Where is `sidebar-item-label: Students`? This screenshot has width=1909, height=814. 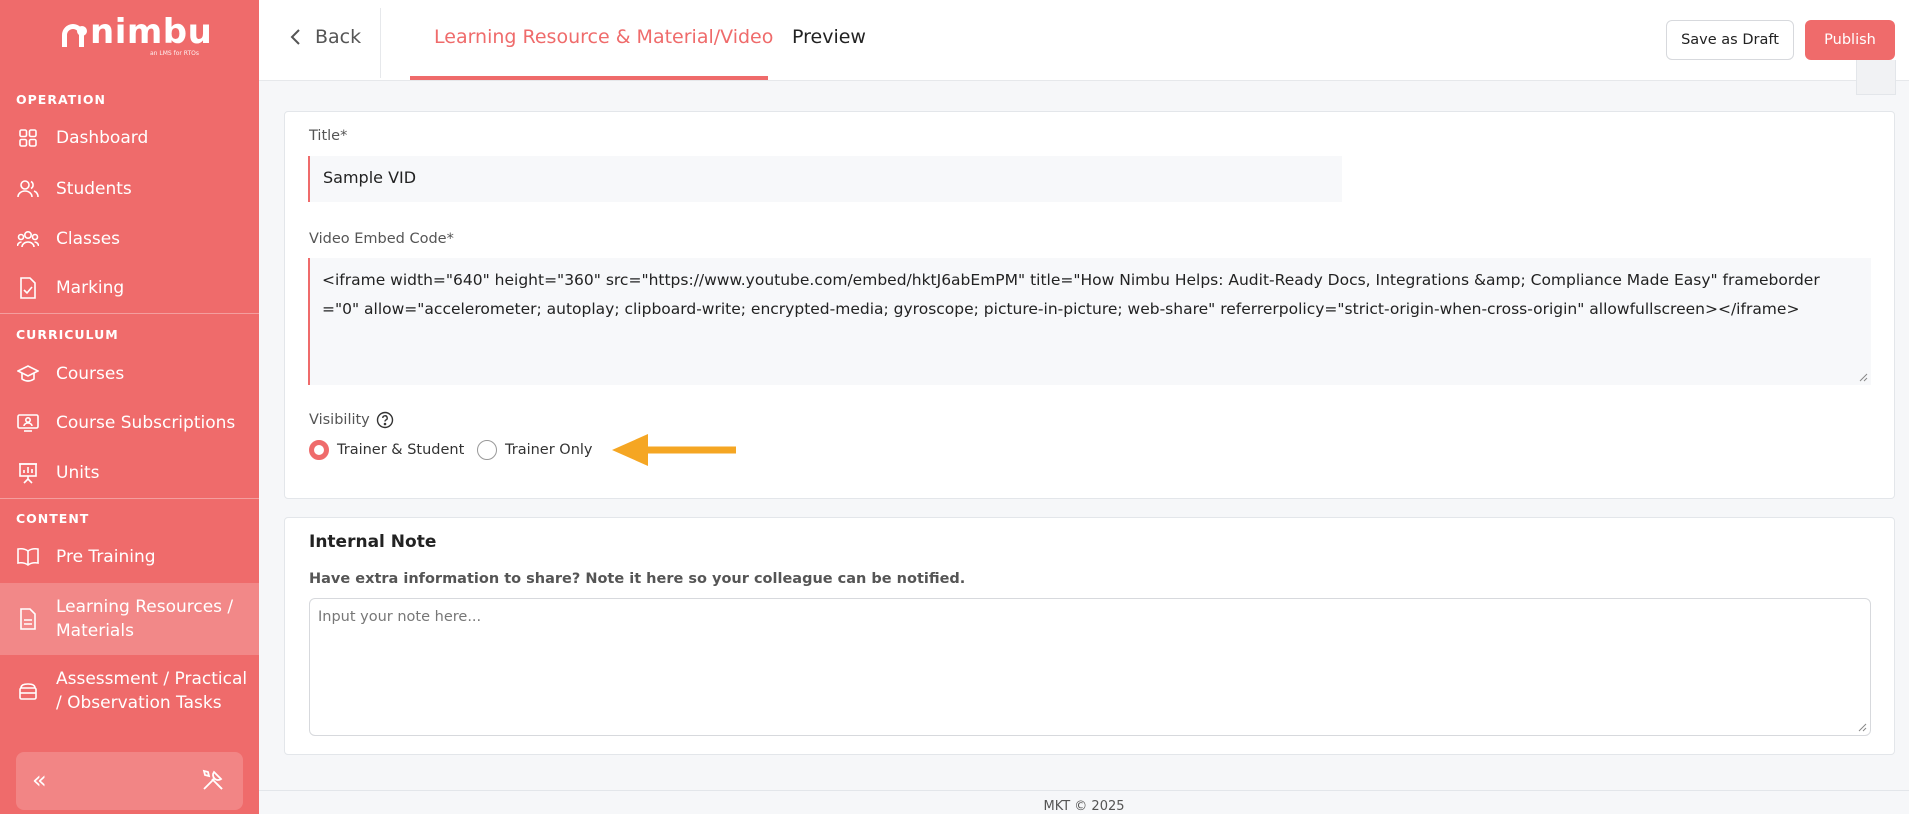 sidebar-item-label: Students is located at coordinates (94, 189).